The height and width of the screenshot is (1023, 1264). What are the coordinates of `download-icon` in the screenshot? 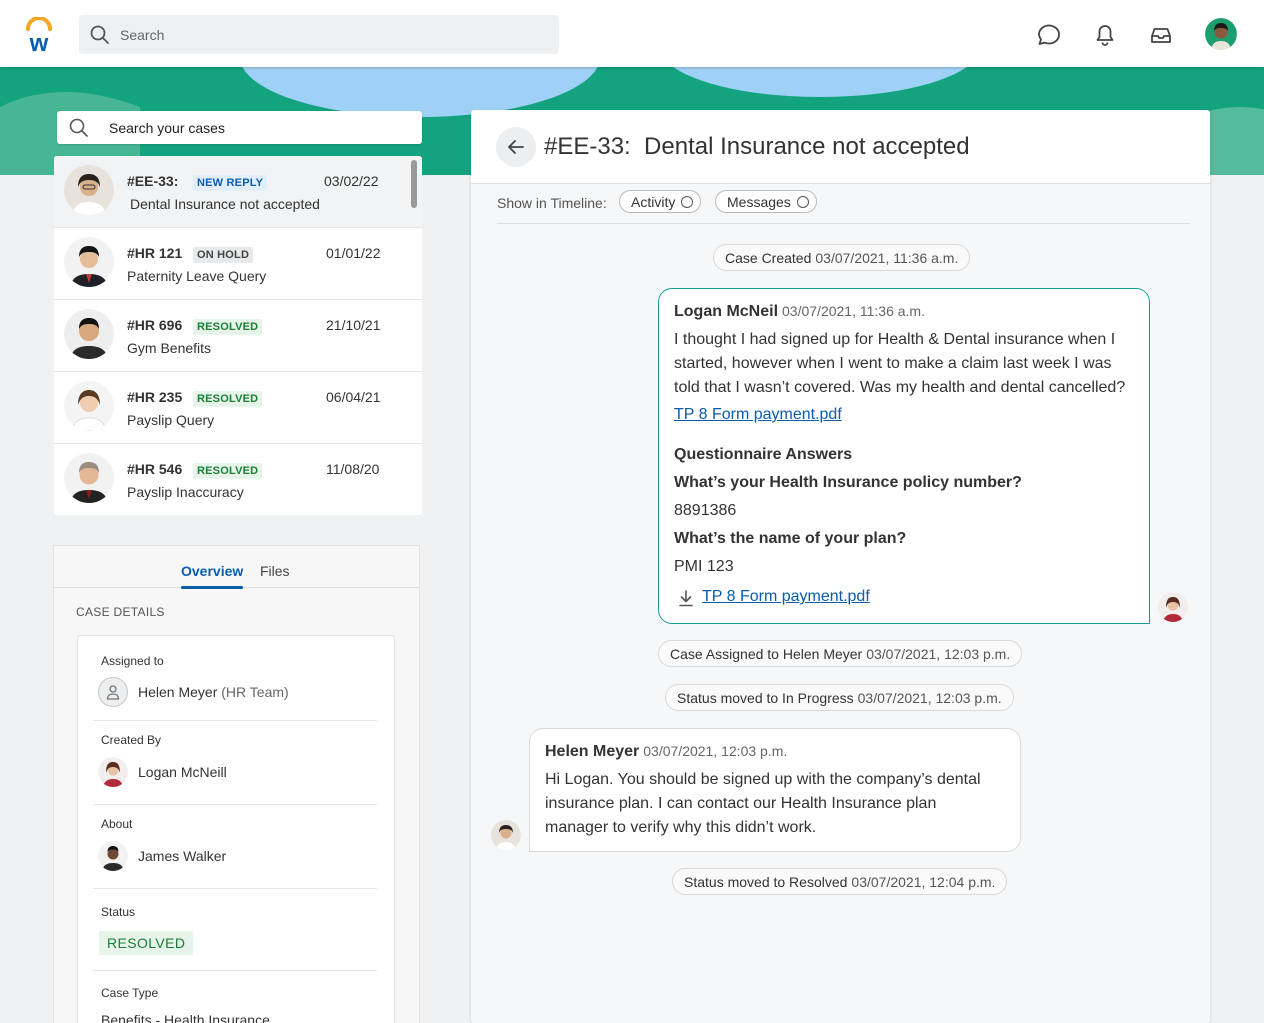 It's located at (686, 598).